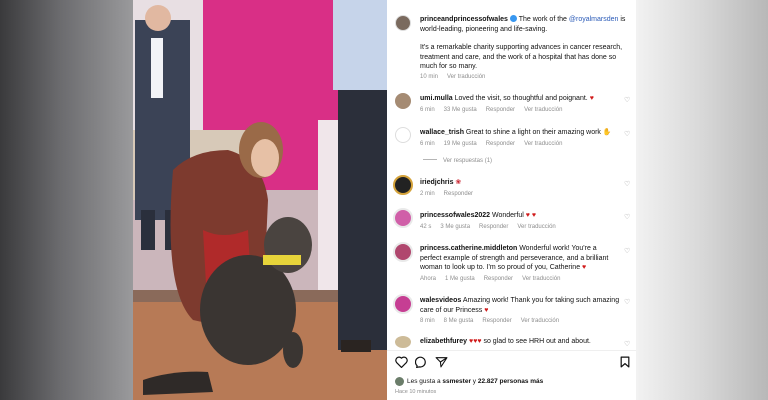  Describe the element at coordinates (466, 77) in the screenshot. I see `caption-translate-link: Ver traducción` at that location.